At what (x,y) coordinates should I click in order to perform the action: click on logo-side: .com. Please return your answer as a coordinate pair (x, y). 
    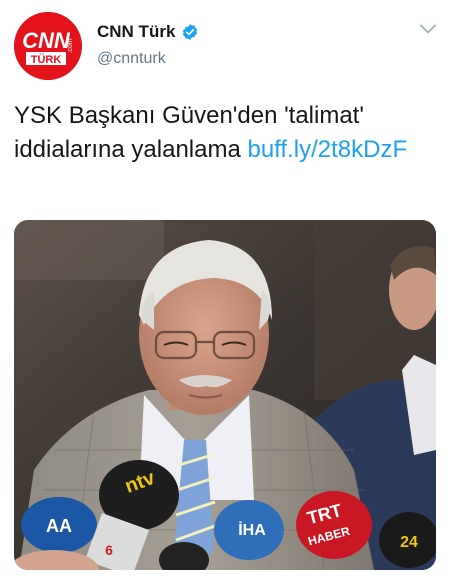
    Looking at the image, I should click on (70, 45).